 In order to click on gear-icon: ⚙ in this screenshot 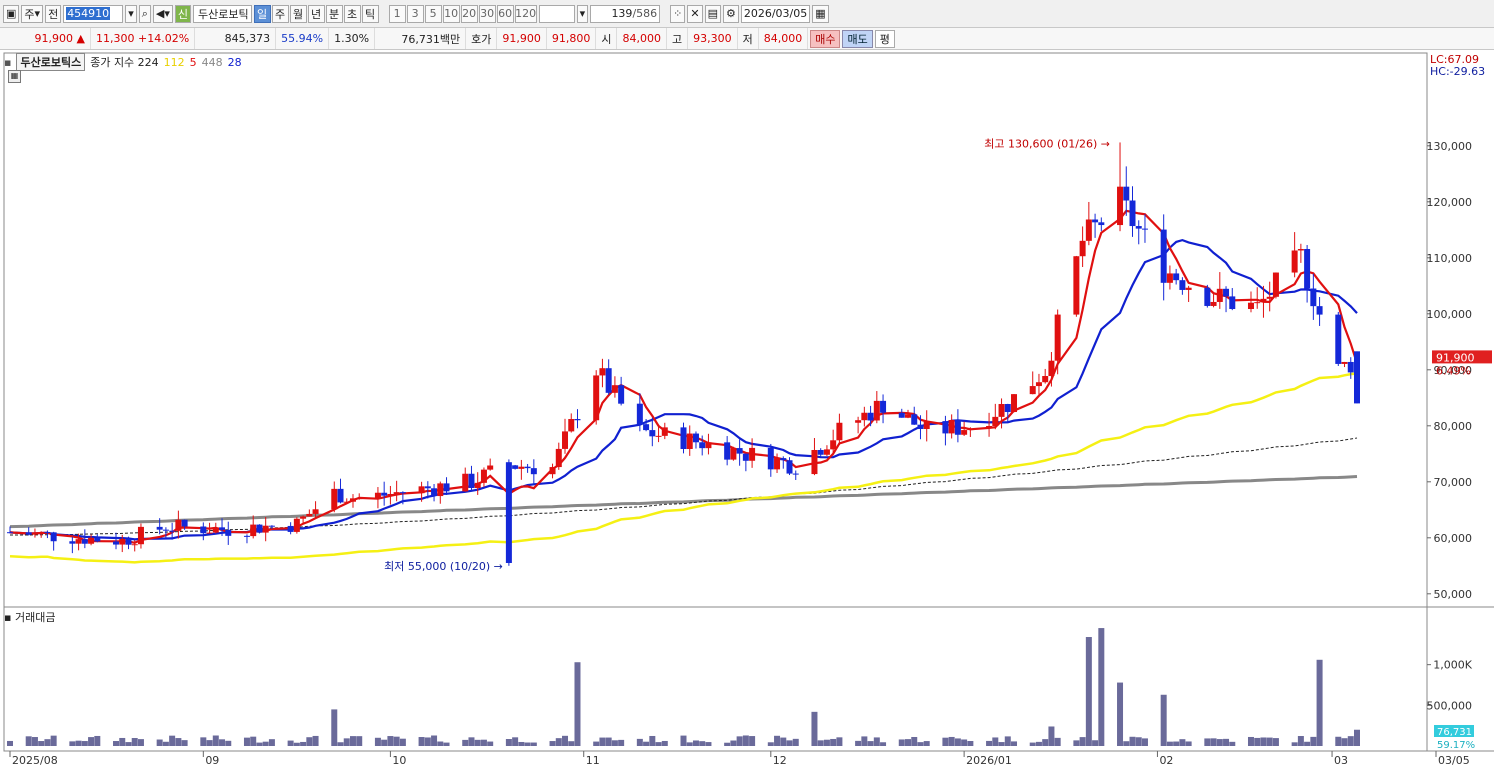, I will do `click(730, 13)`.